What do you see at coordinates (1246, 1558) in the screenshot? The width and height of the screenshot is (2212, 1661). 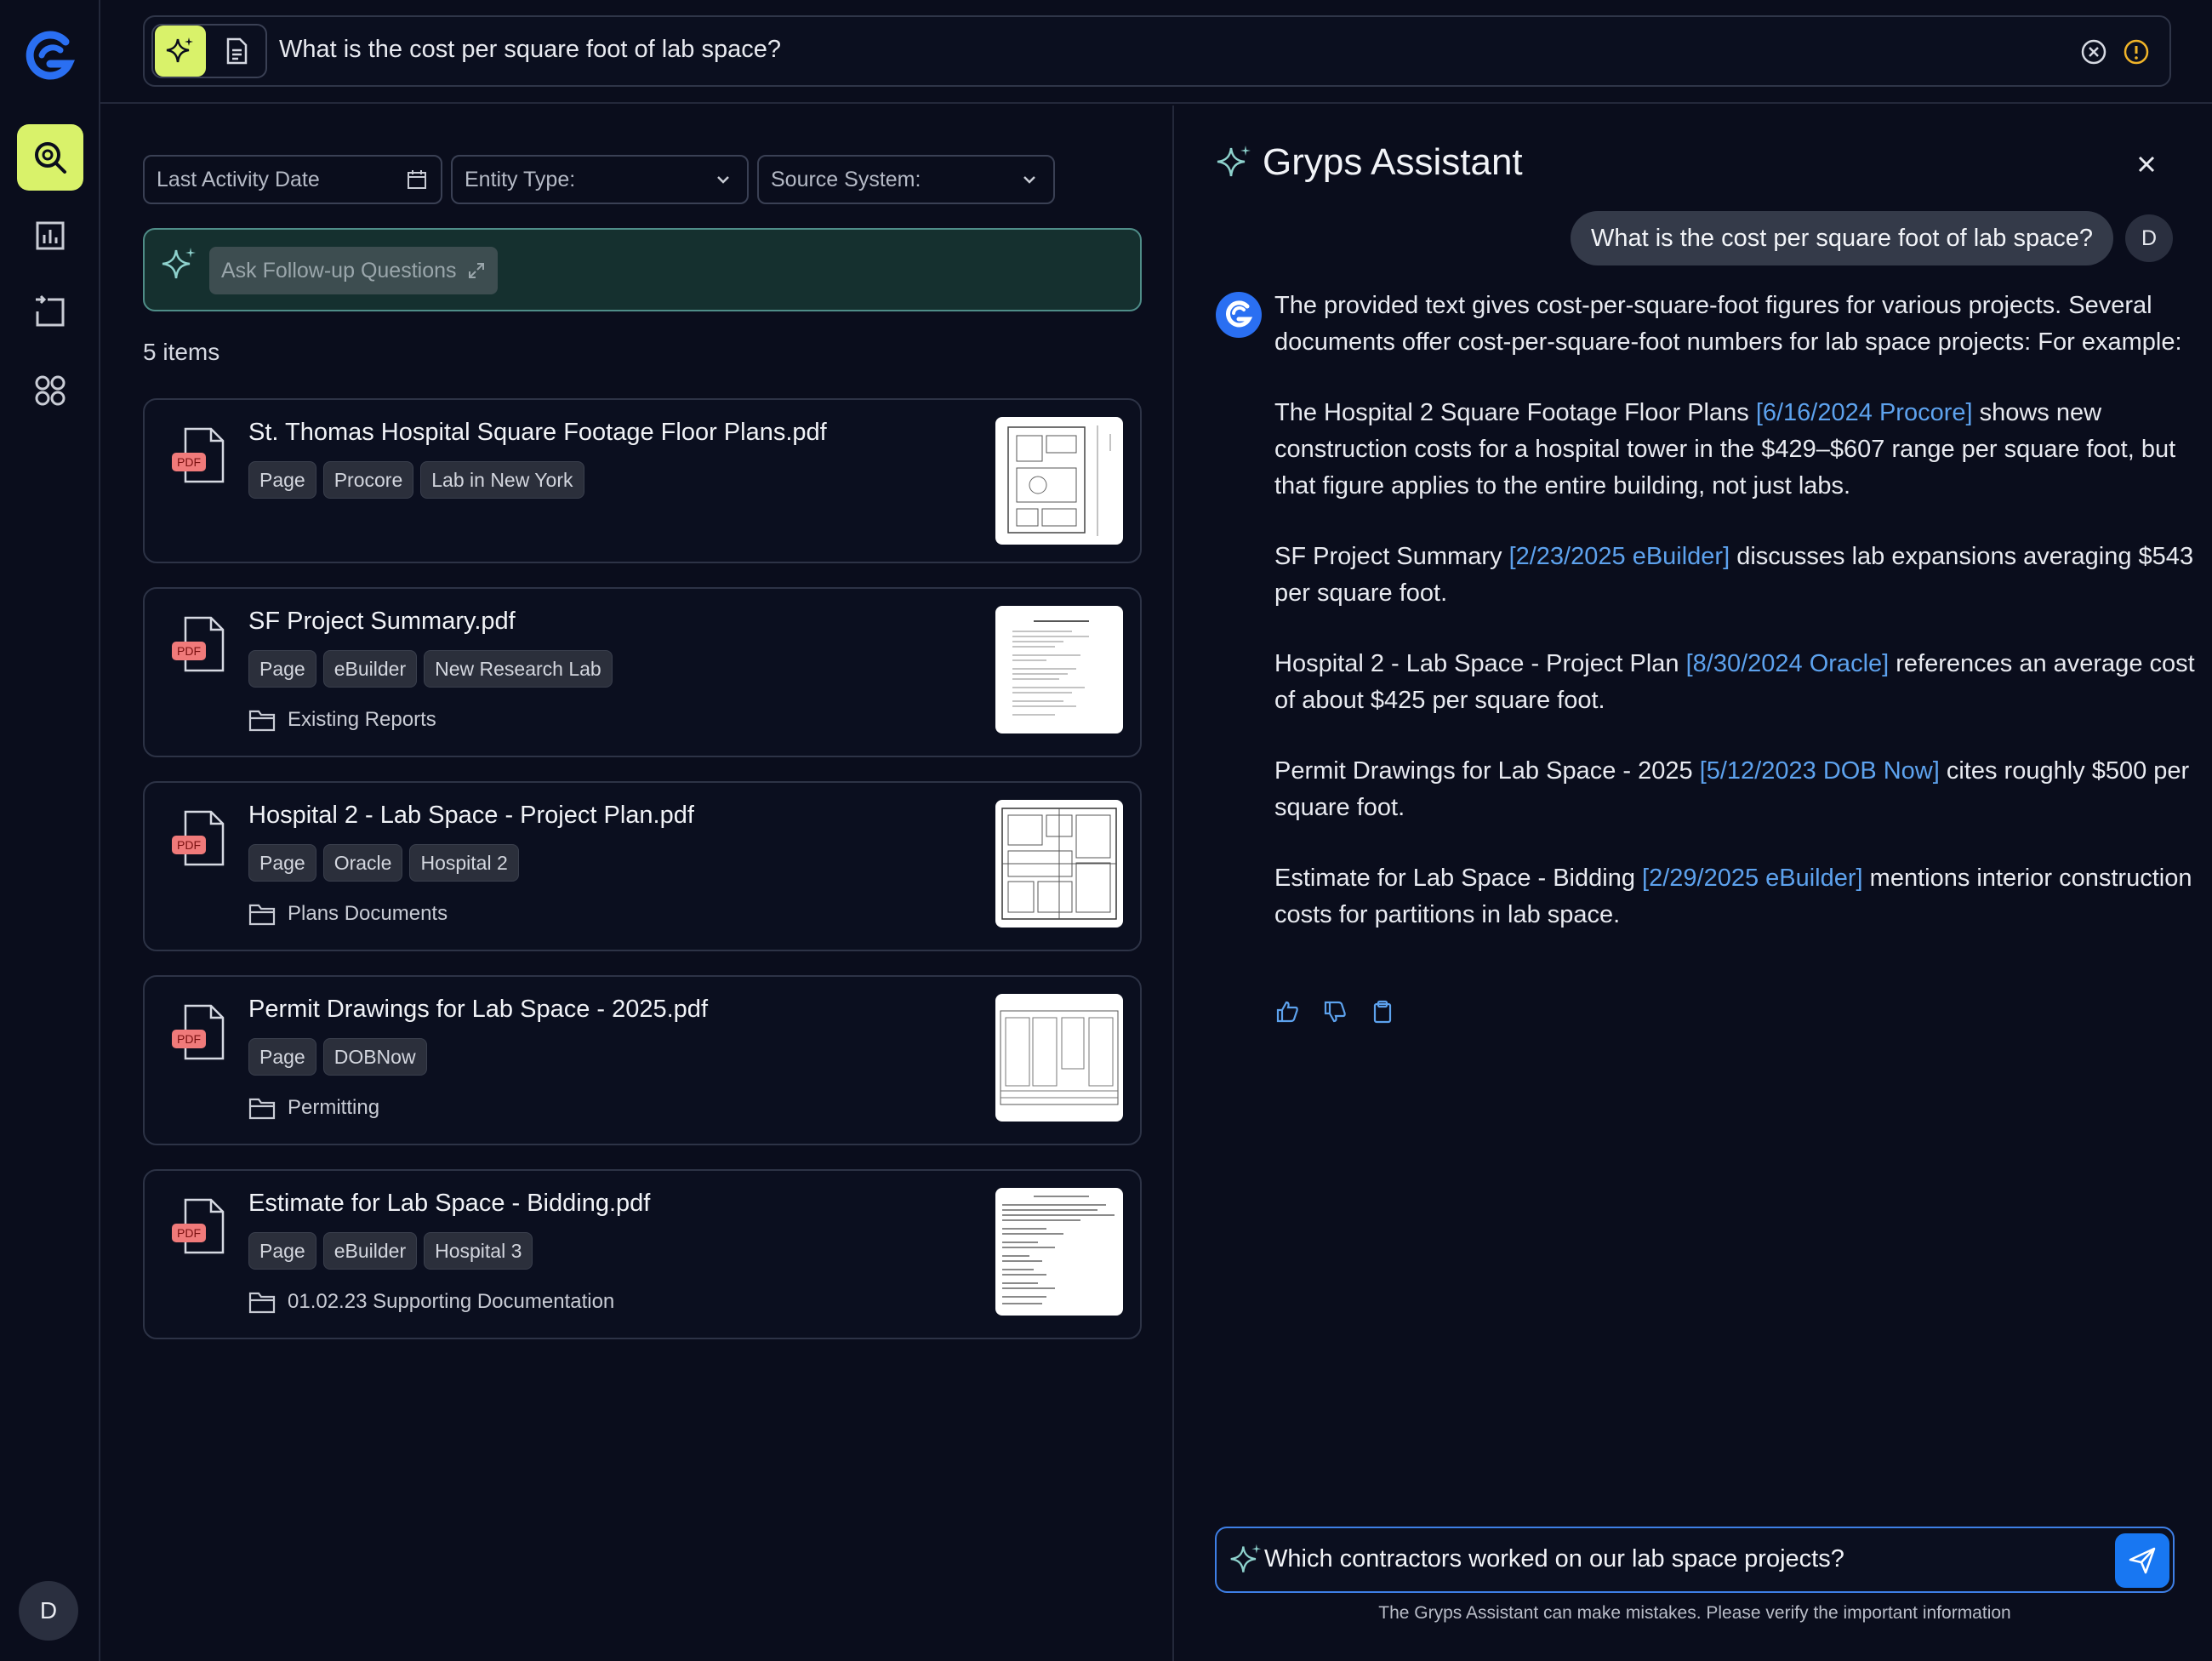 I see `sparkle-icon` at bounding box center [1246, 1558].